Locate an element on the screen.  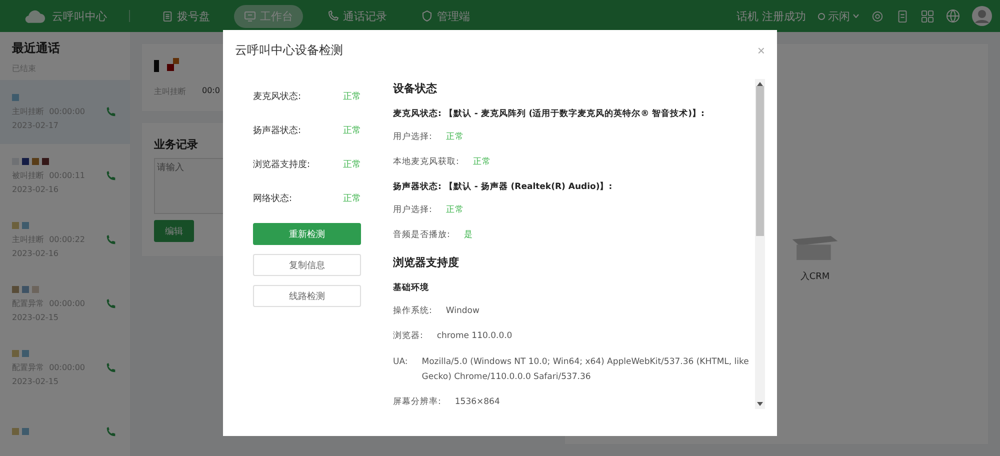
agent-status-menu: 示闲 is located at coordinates (838, 16).